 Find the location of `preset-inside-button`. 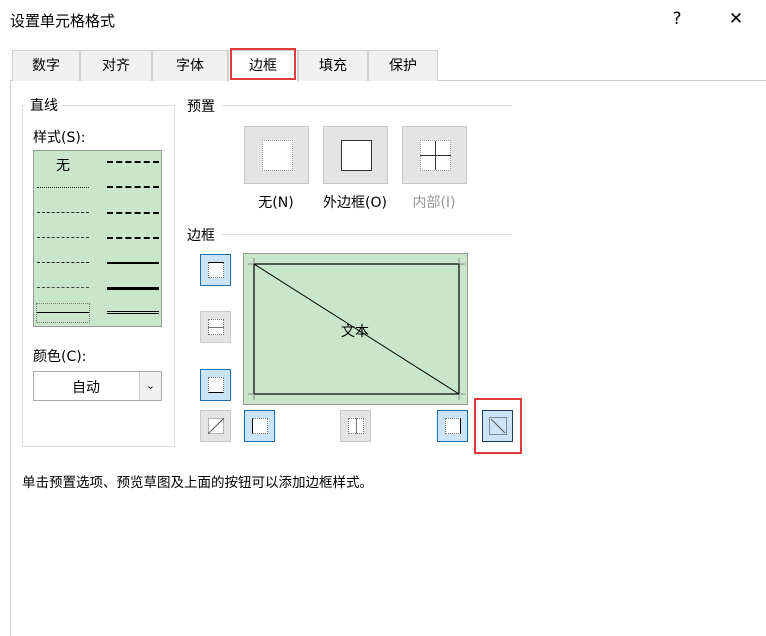

preset-inside-button is located at coordinates (434, 155).